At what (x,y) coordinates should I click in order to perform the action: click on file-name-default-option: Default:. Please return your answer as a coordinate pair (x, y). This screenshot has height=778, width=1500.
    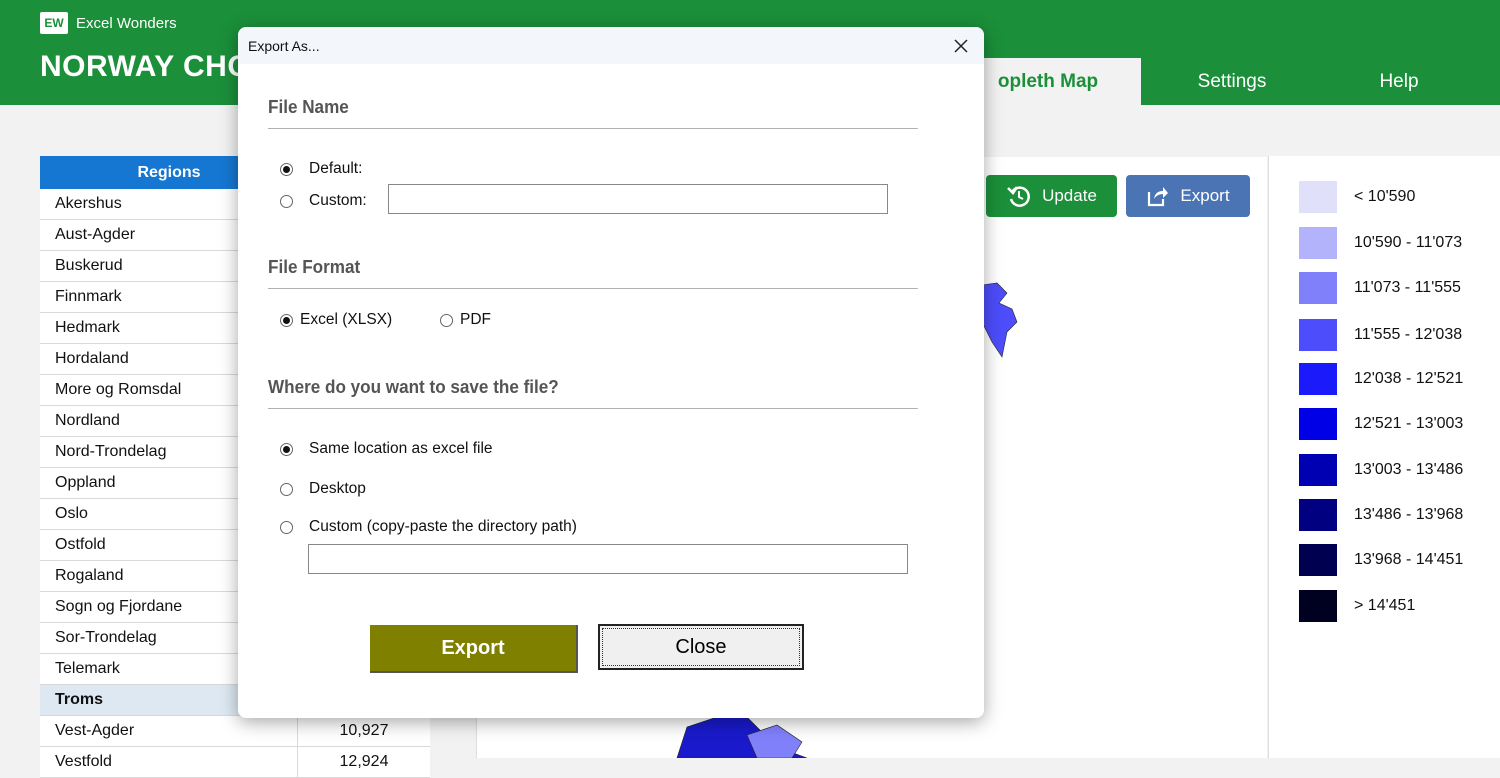
    Looking at the image, I should click on (321, 169).